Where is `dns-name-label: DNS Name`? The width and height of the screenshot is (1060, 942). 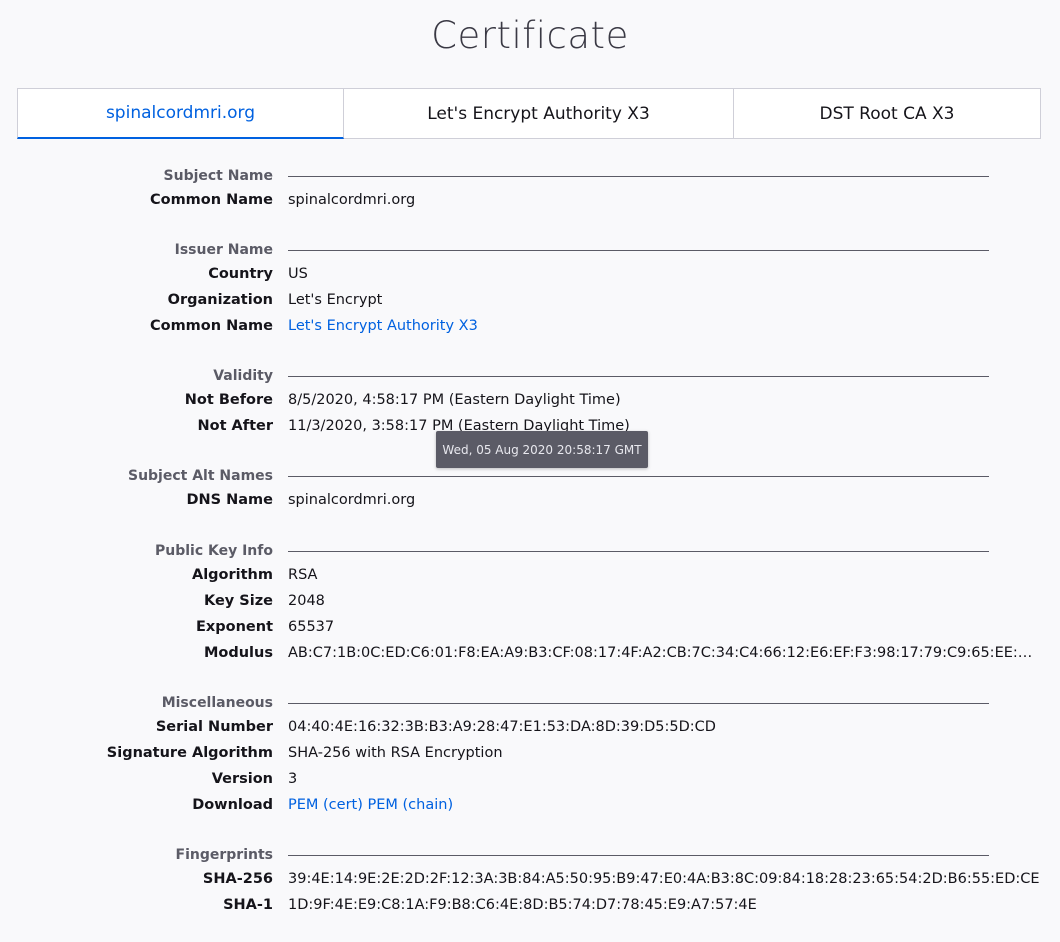
dns-name-label: DNS Name is located at coordinates (229, 500).